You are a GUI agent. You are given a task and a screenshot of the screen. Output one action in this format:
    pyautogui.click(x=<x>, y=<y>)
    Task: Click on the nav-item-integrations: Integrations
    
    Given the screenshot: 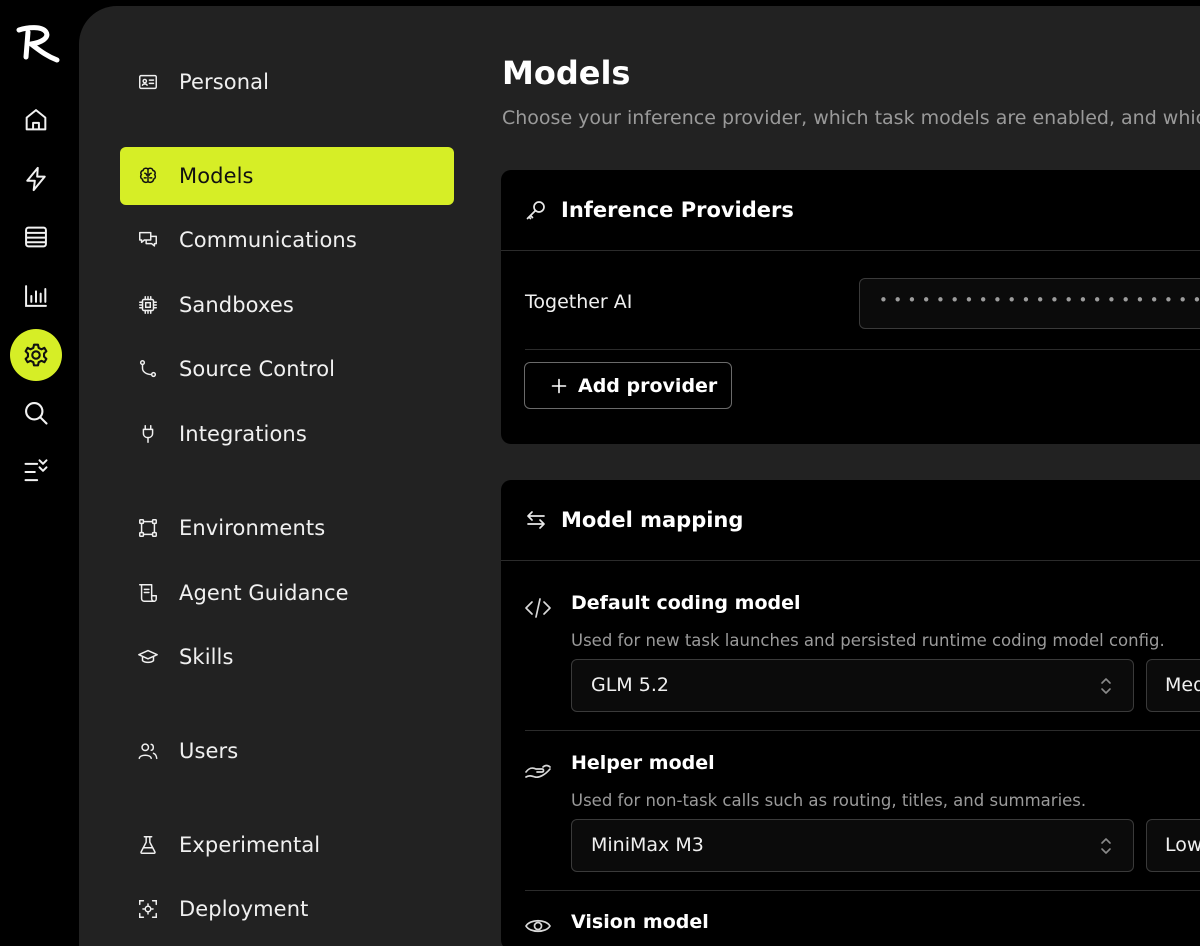 What is the action you would take?
    pyautogui.click(x=287, y=434)
    